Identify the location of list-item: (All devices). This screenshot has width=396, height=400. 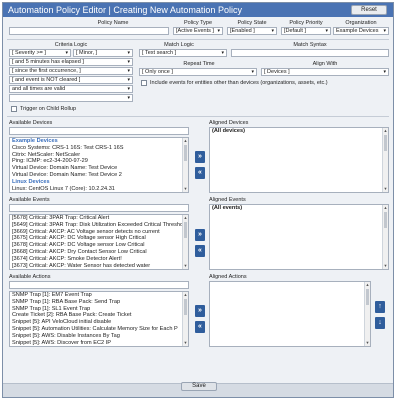
(299, 131).